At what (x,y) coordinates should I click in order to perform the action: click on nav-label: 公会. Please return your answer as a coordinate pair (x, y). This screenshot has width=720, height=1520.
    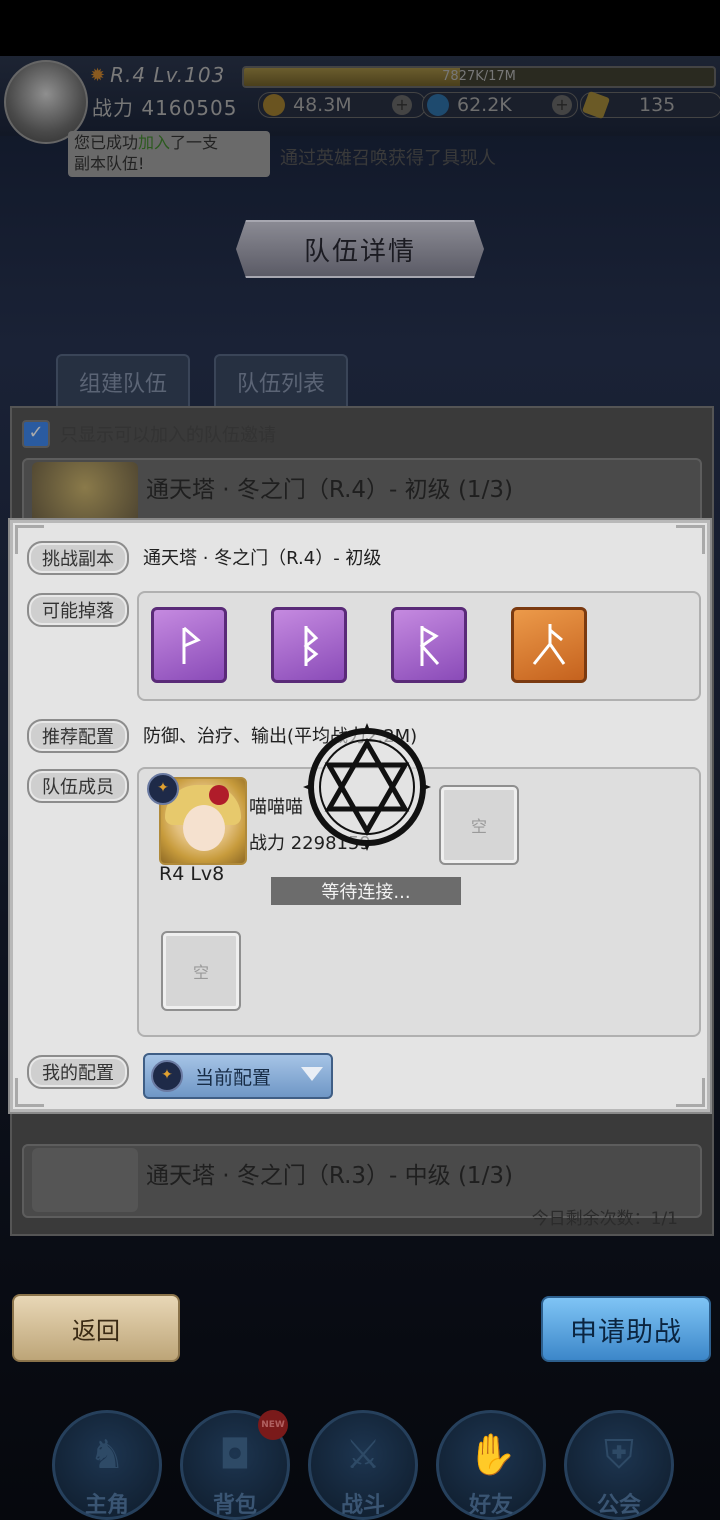
    Looking at the image, I should click on (618, 1505).